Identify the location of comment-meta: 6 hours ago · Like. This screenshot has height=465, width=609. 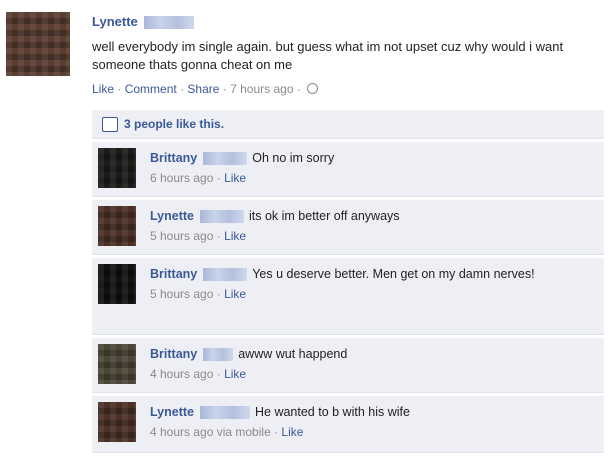
(198, 178).